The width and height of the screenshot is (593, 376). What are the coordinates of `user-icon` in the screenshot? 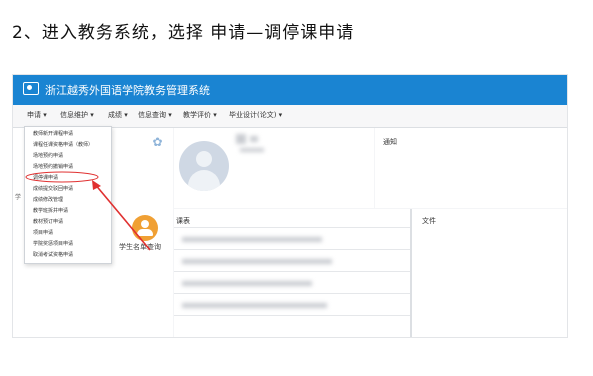 It's located at (145, 228).